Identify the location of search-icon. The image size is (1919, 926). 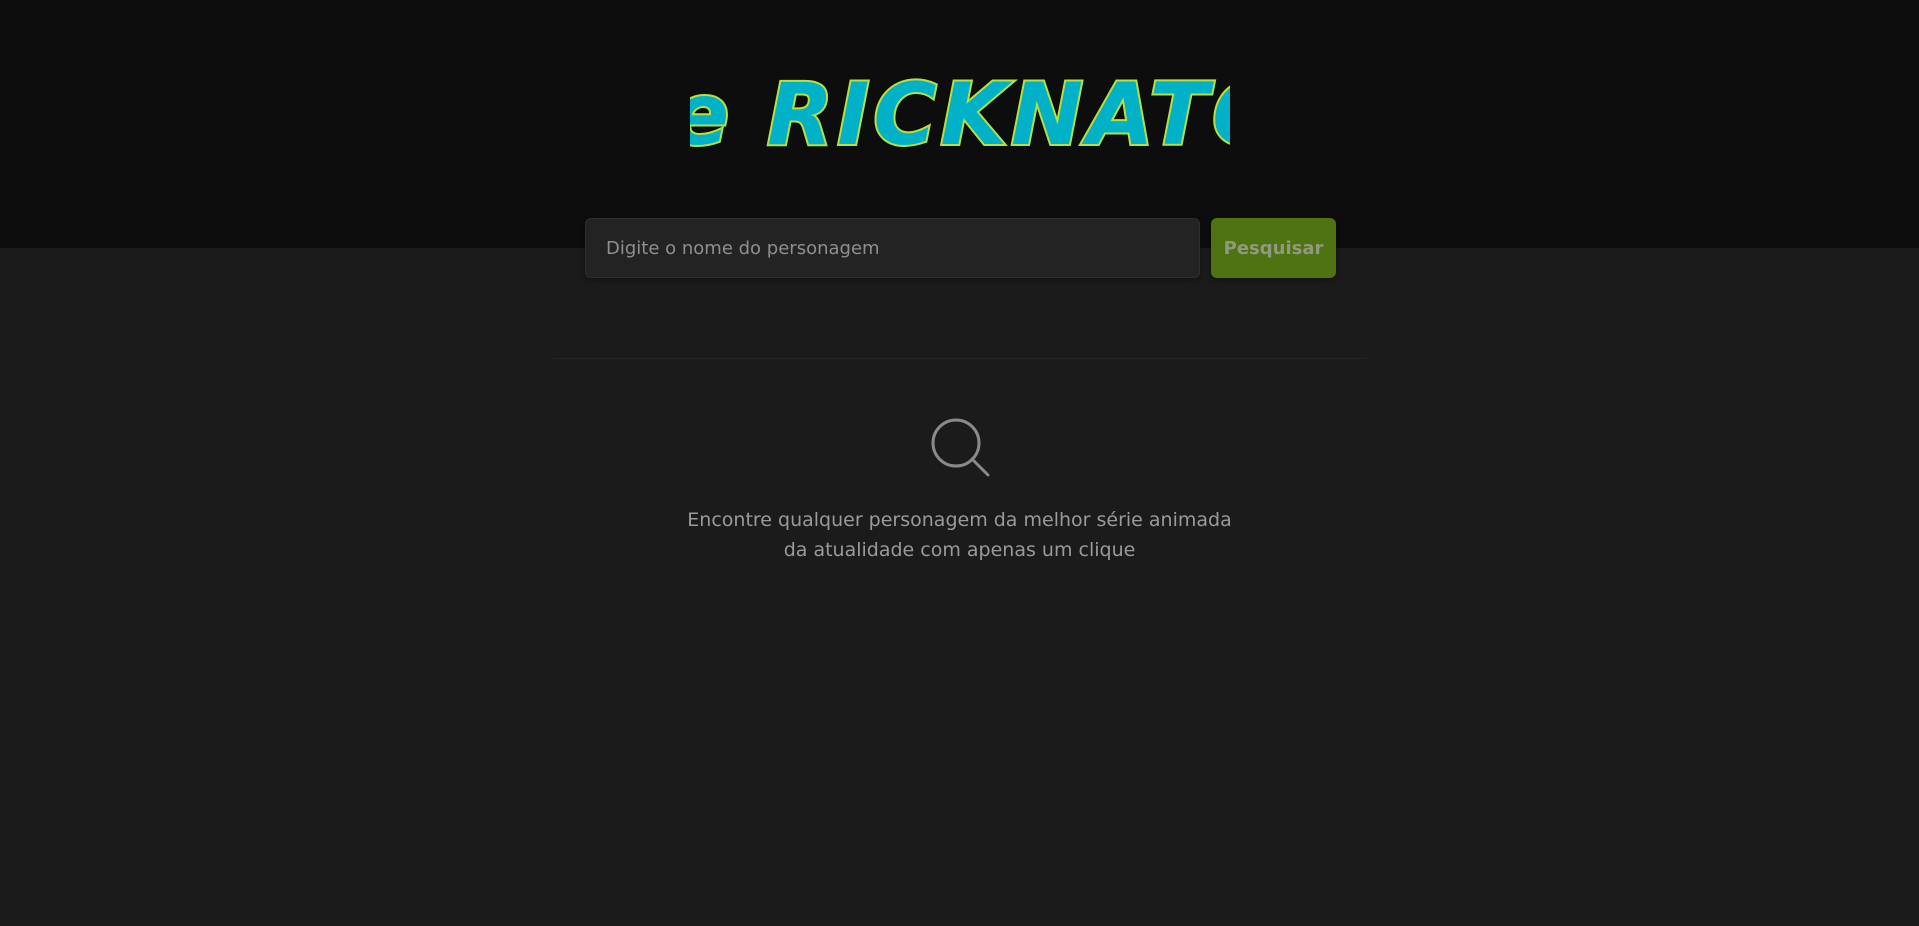
(960, 447).